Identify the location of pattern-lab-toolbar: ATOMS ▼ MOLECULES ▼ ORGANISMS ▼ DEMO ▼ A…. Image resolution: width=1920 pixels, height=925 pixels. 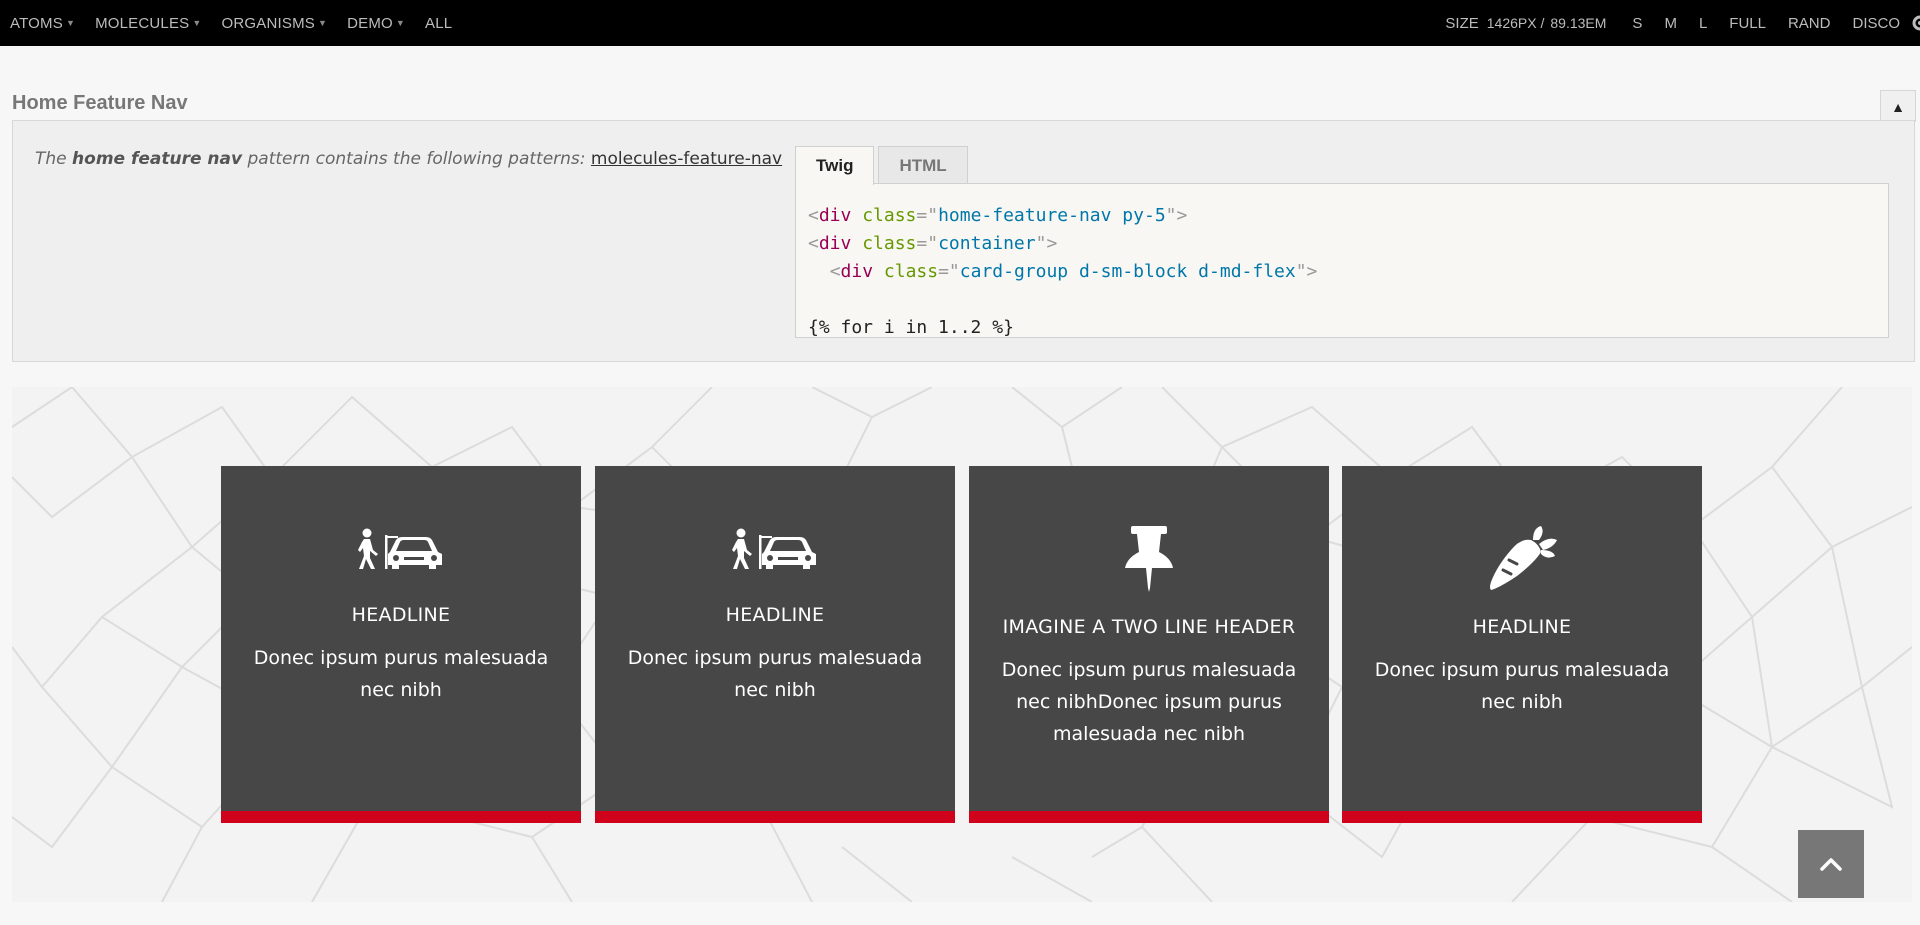
(960, 23).